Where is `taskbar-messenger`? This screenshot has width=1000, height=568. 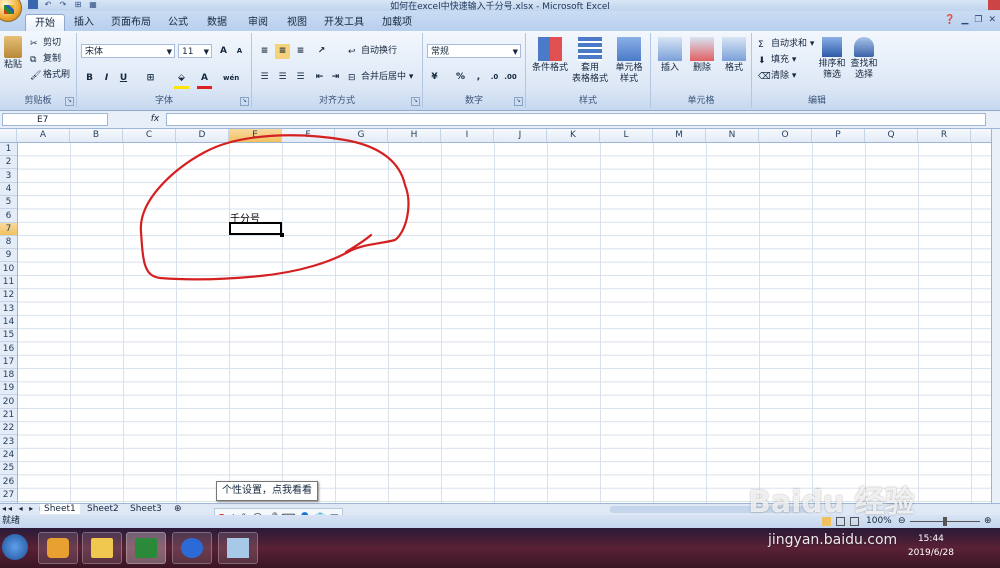
taskbar-messenger is located at coordinates (58, 548).